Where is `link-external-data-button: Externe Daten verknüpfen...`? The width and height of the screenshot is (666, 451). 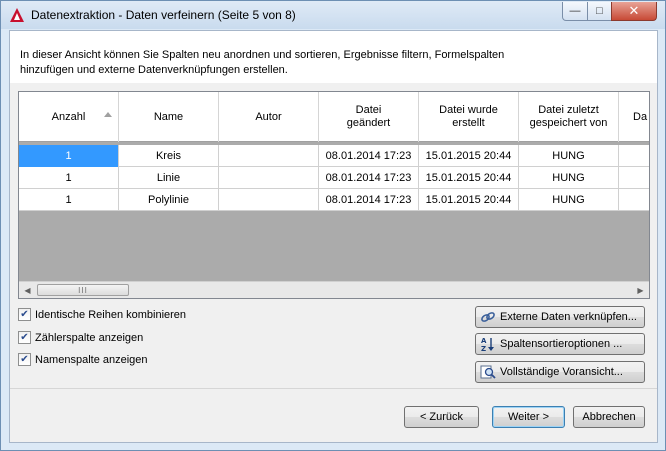 link-external-data-button: Externe Daten verknüpfen... is located at coordinates (560, 317).